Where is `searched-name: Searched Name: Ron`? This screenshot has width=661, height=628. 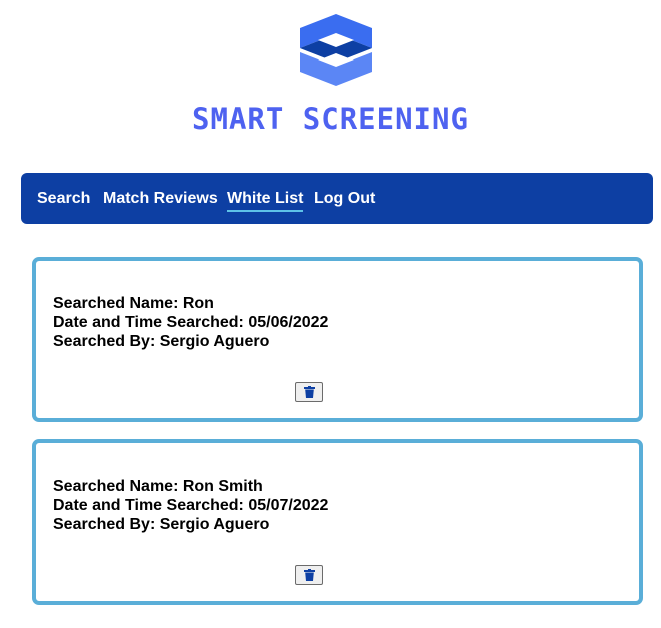 searched-name: Searched Name: Ron is located at coordinates (133, 303).